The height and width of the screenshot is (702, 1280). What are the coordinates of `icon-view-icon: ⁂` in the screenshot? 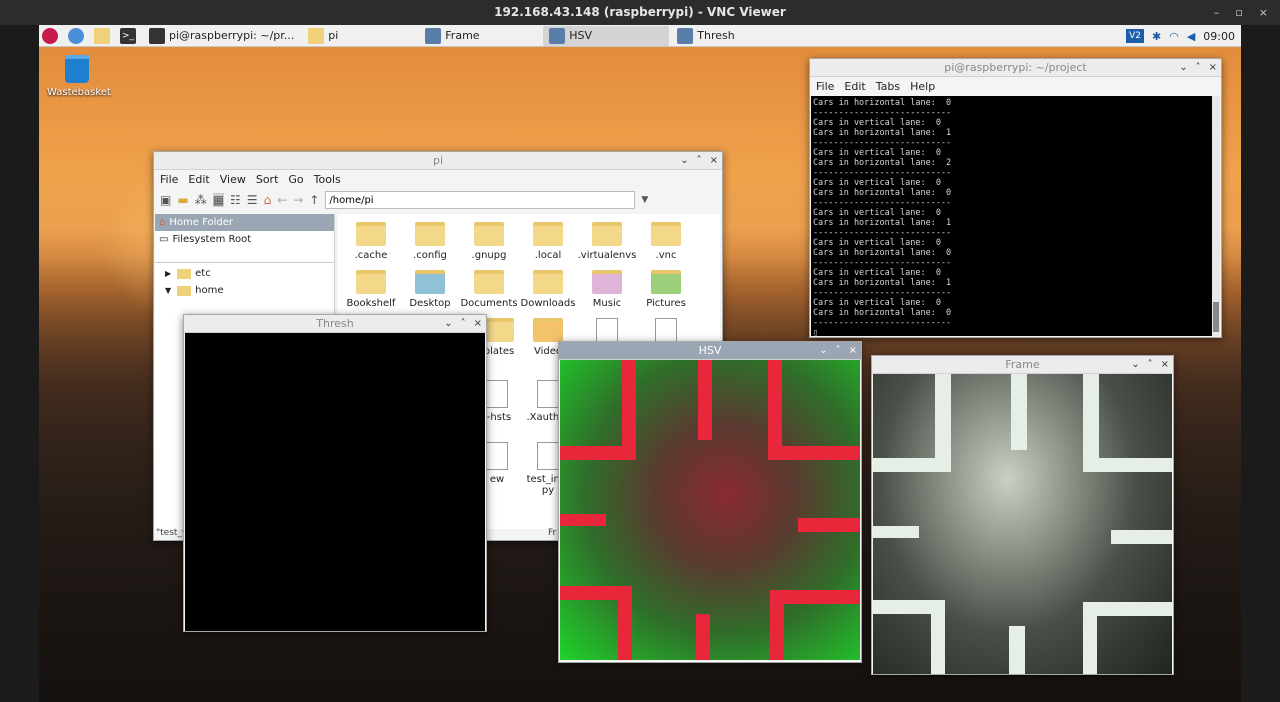 It's located at (201, 200).